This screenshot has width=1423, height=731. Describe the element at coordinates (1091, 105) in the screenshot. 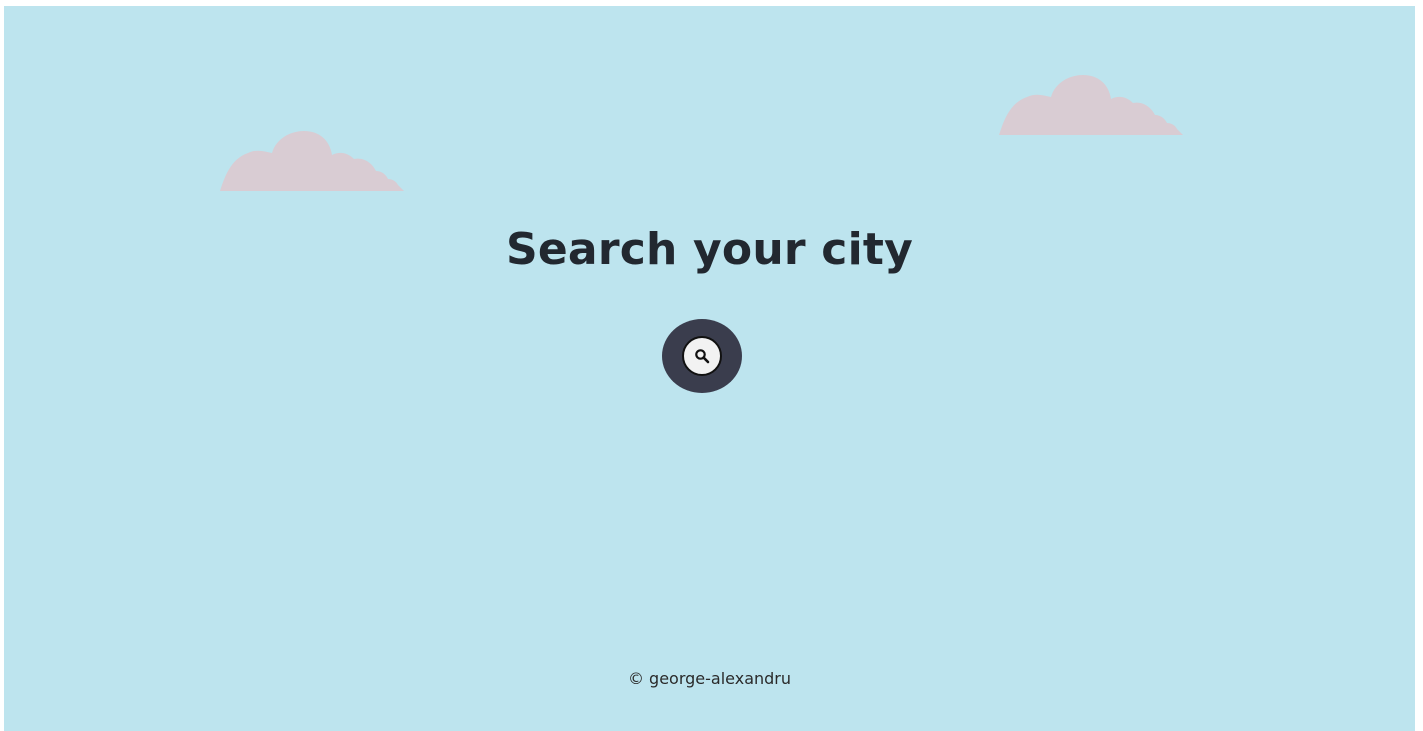

I see `cloud-right-decoration` at that location.